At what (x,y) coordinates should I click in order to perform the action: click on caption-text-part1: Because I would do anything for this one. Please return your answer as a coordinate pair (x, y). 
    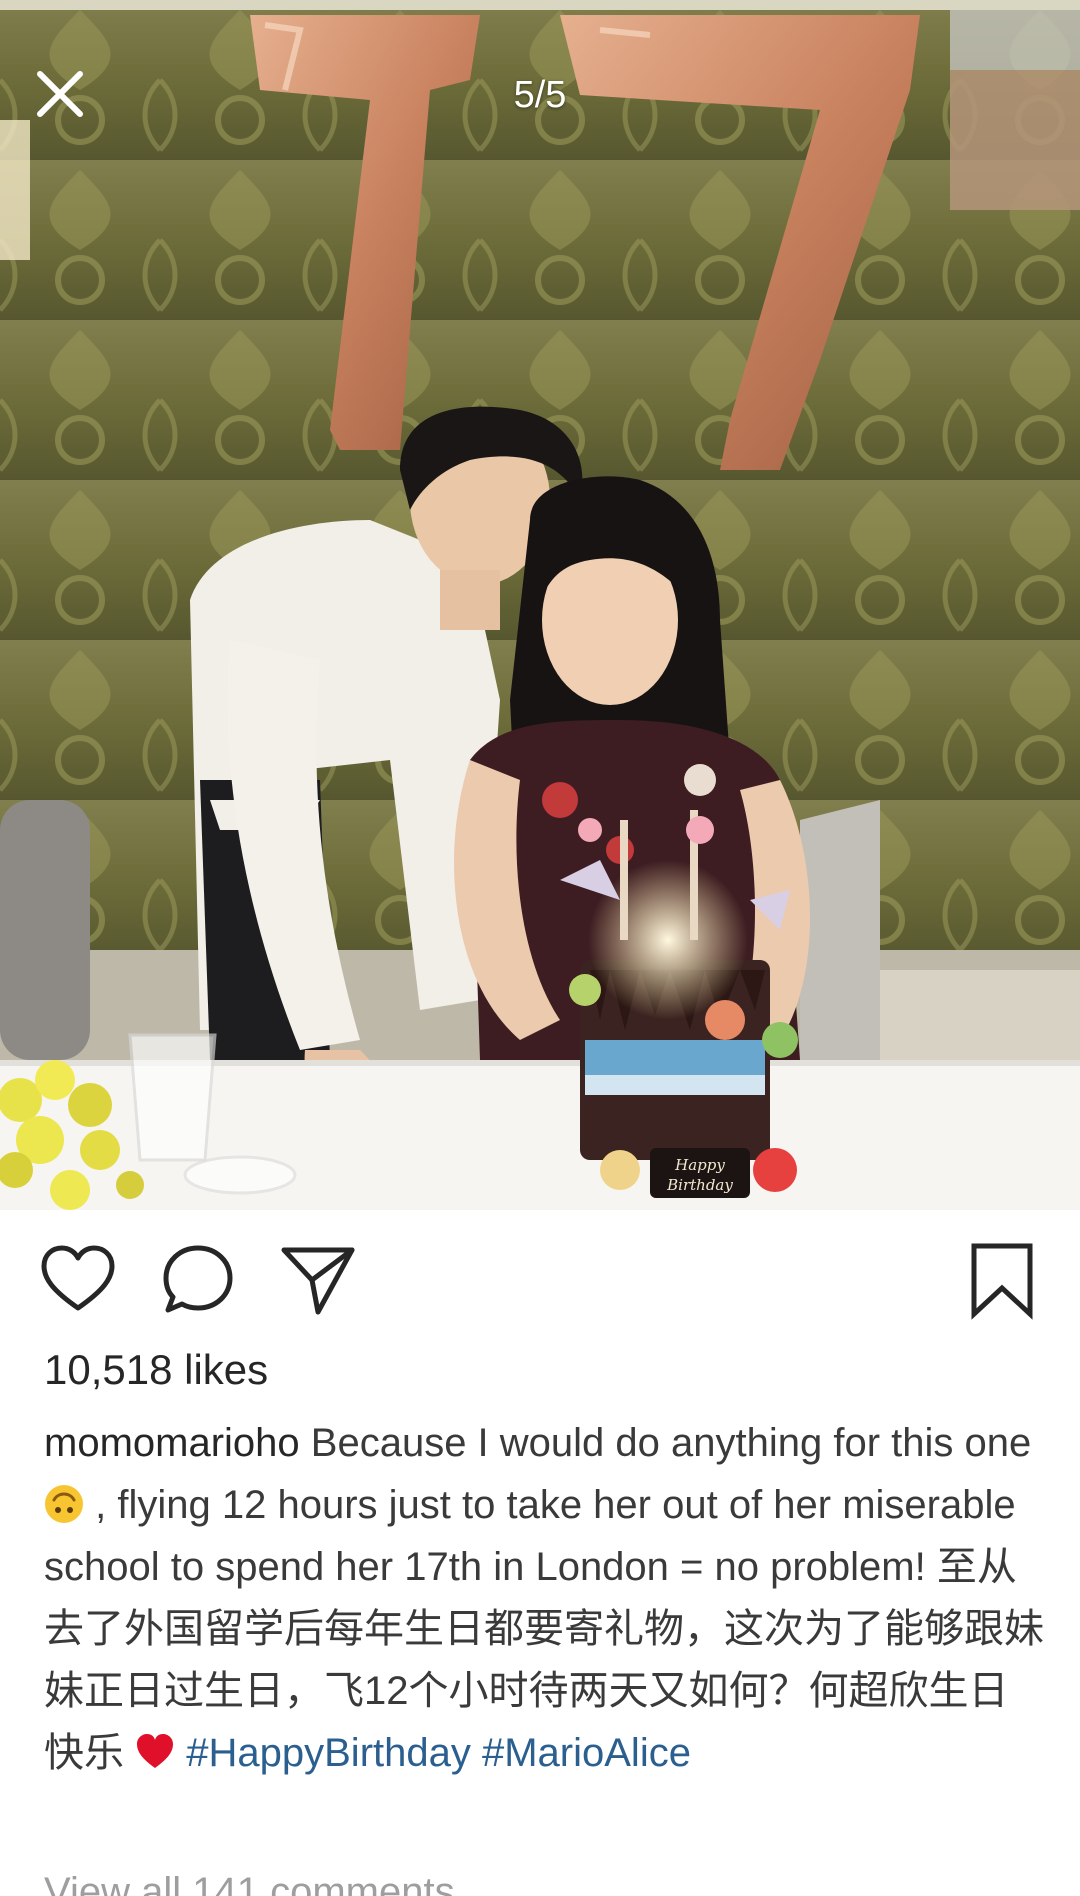
    Looking at the image, I should click on (671, 1443).